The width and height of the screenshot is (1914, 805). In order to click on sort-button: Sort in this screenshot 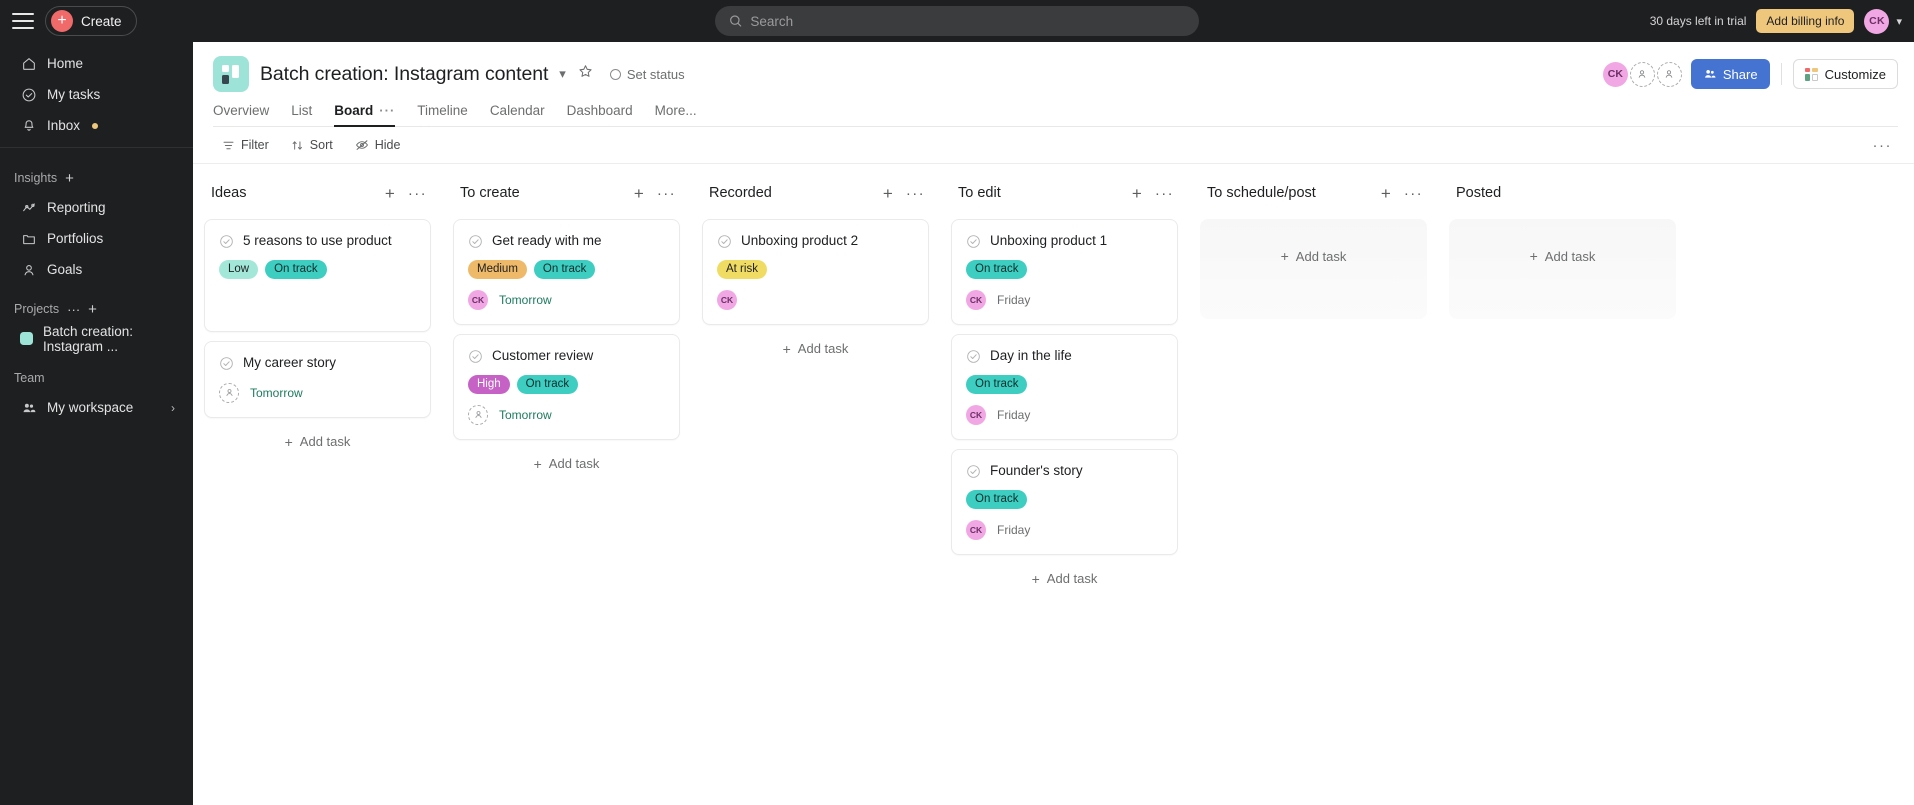, I will do `click(312, 145)`.